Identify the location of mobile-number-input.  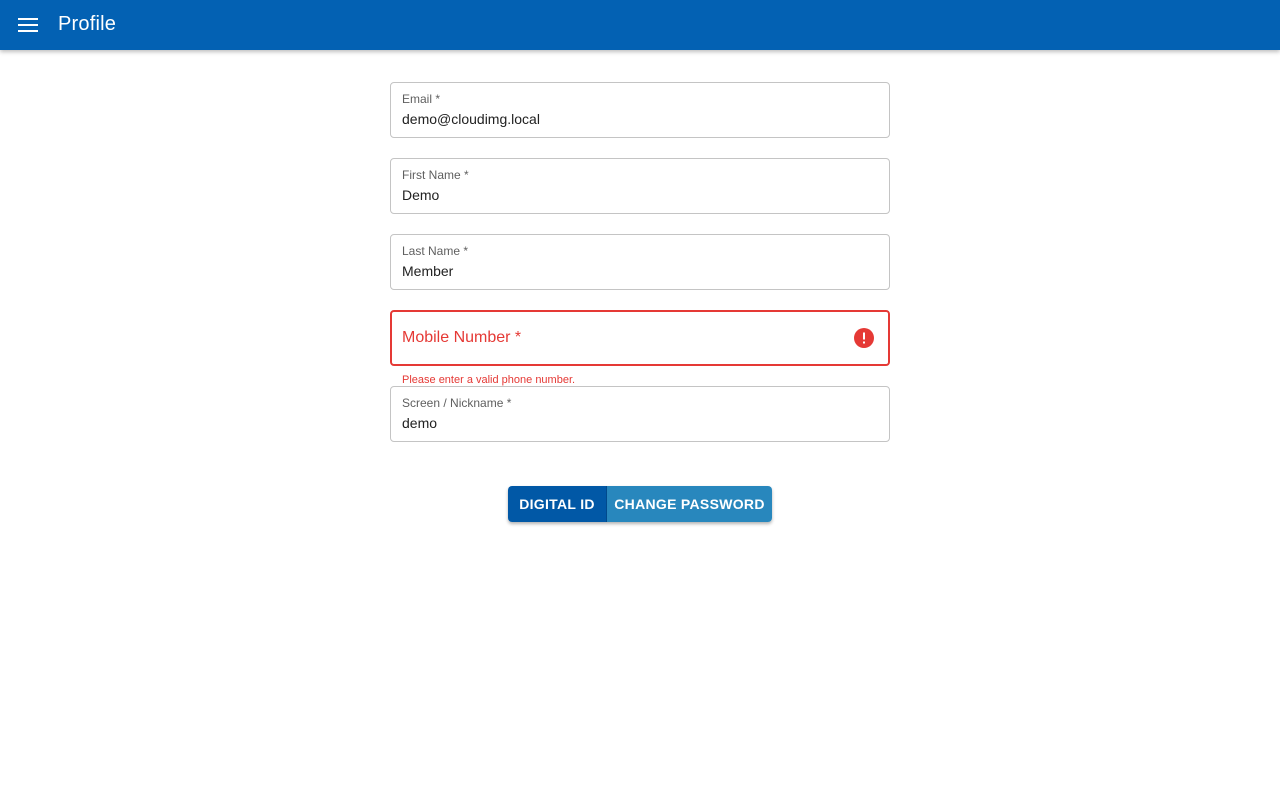
(617, 338).